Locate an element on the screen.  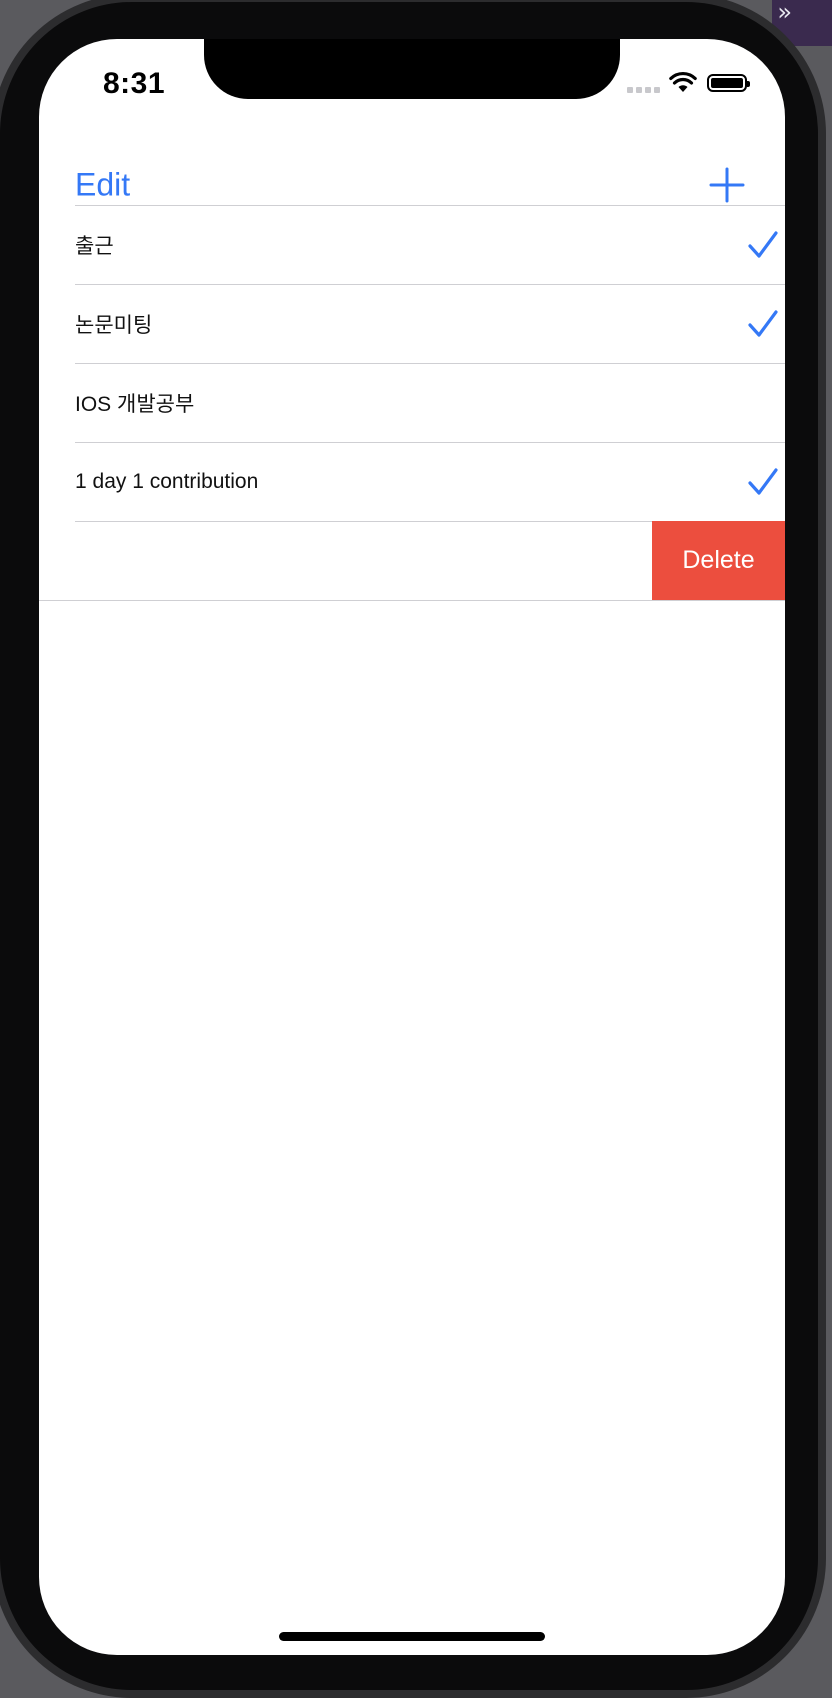
plus-icon is located at coordinates (727, 185).